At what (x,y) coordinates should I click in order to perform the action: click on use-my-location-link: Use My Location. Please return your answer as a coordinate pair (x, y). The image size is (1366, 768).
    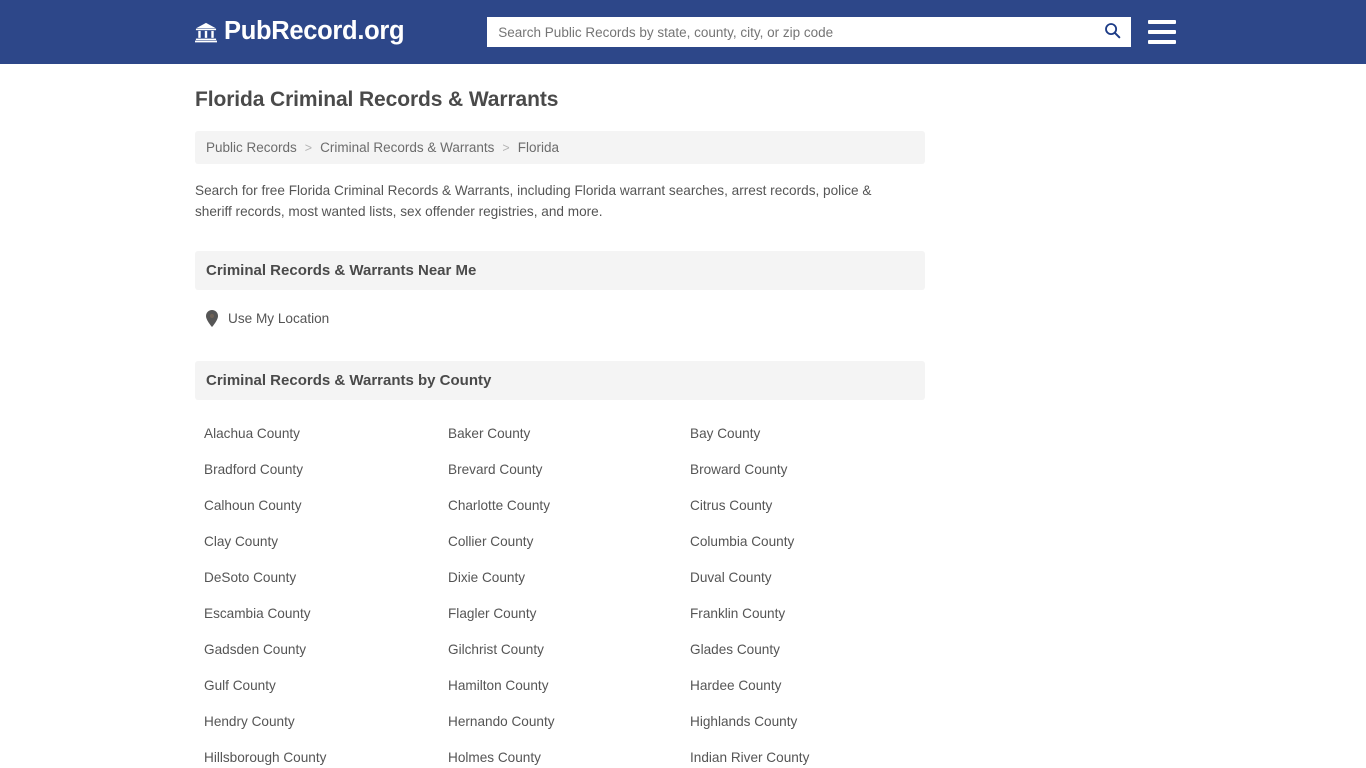
    Looking at the image, I should click on (268, 319).